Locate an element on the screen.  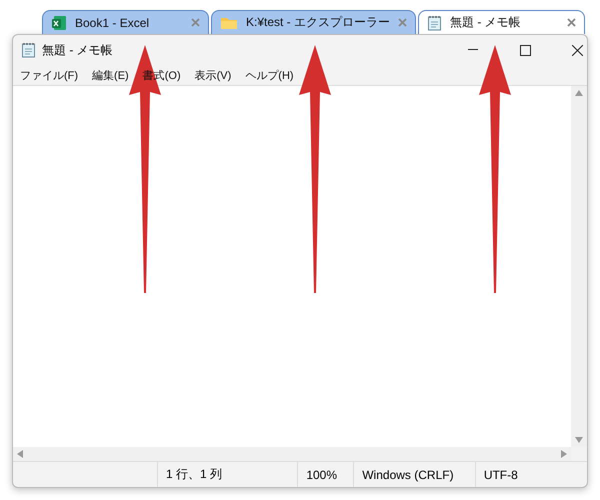
window-title: 無題 - メモ帳 is located at coordinates (78, 50).